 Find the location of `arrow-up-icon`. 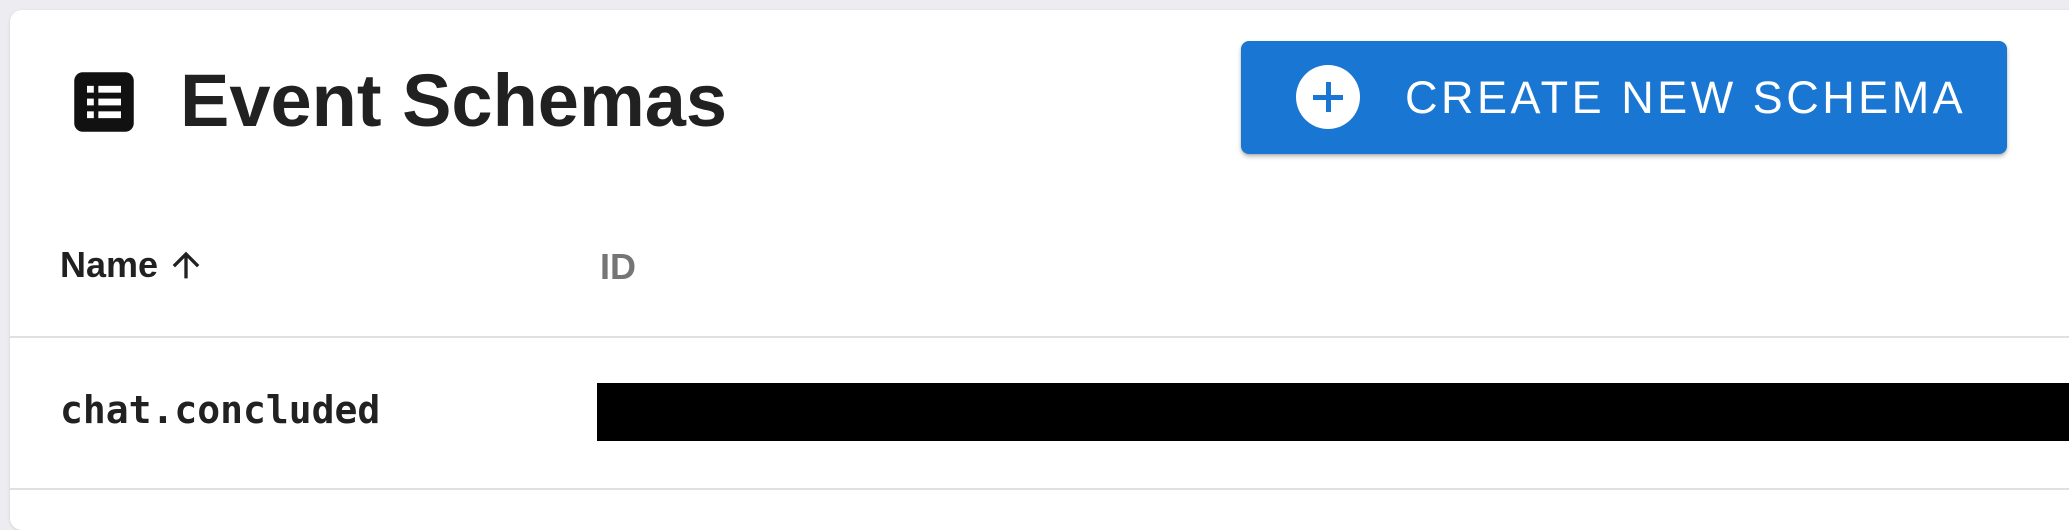

arrow-up-icon is located at coordinates (186, 265).